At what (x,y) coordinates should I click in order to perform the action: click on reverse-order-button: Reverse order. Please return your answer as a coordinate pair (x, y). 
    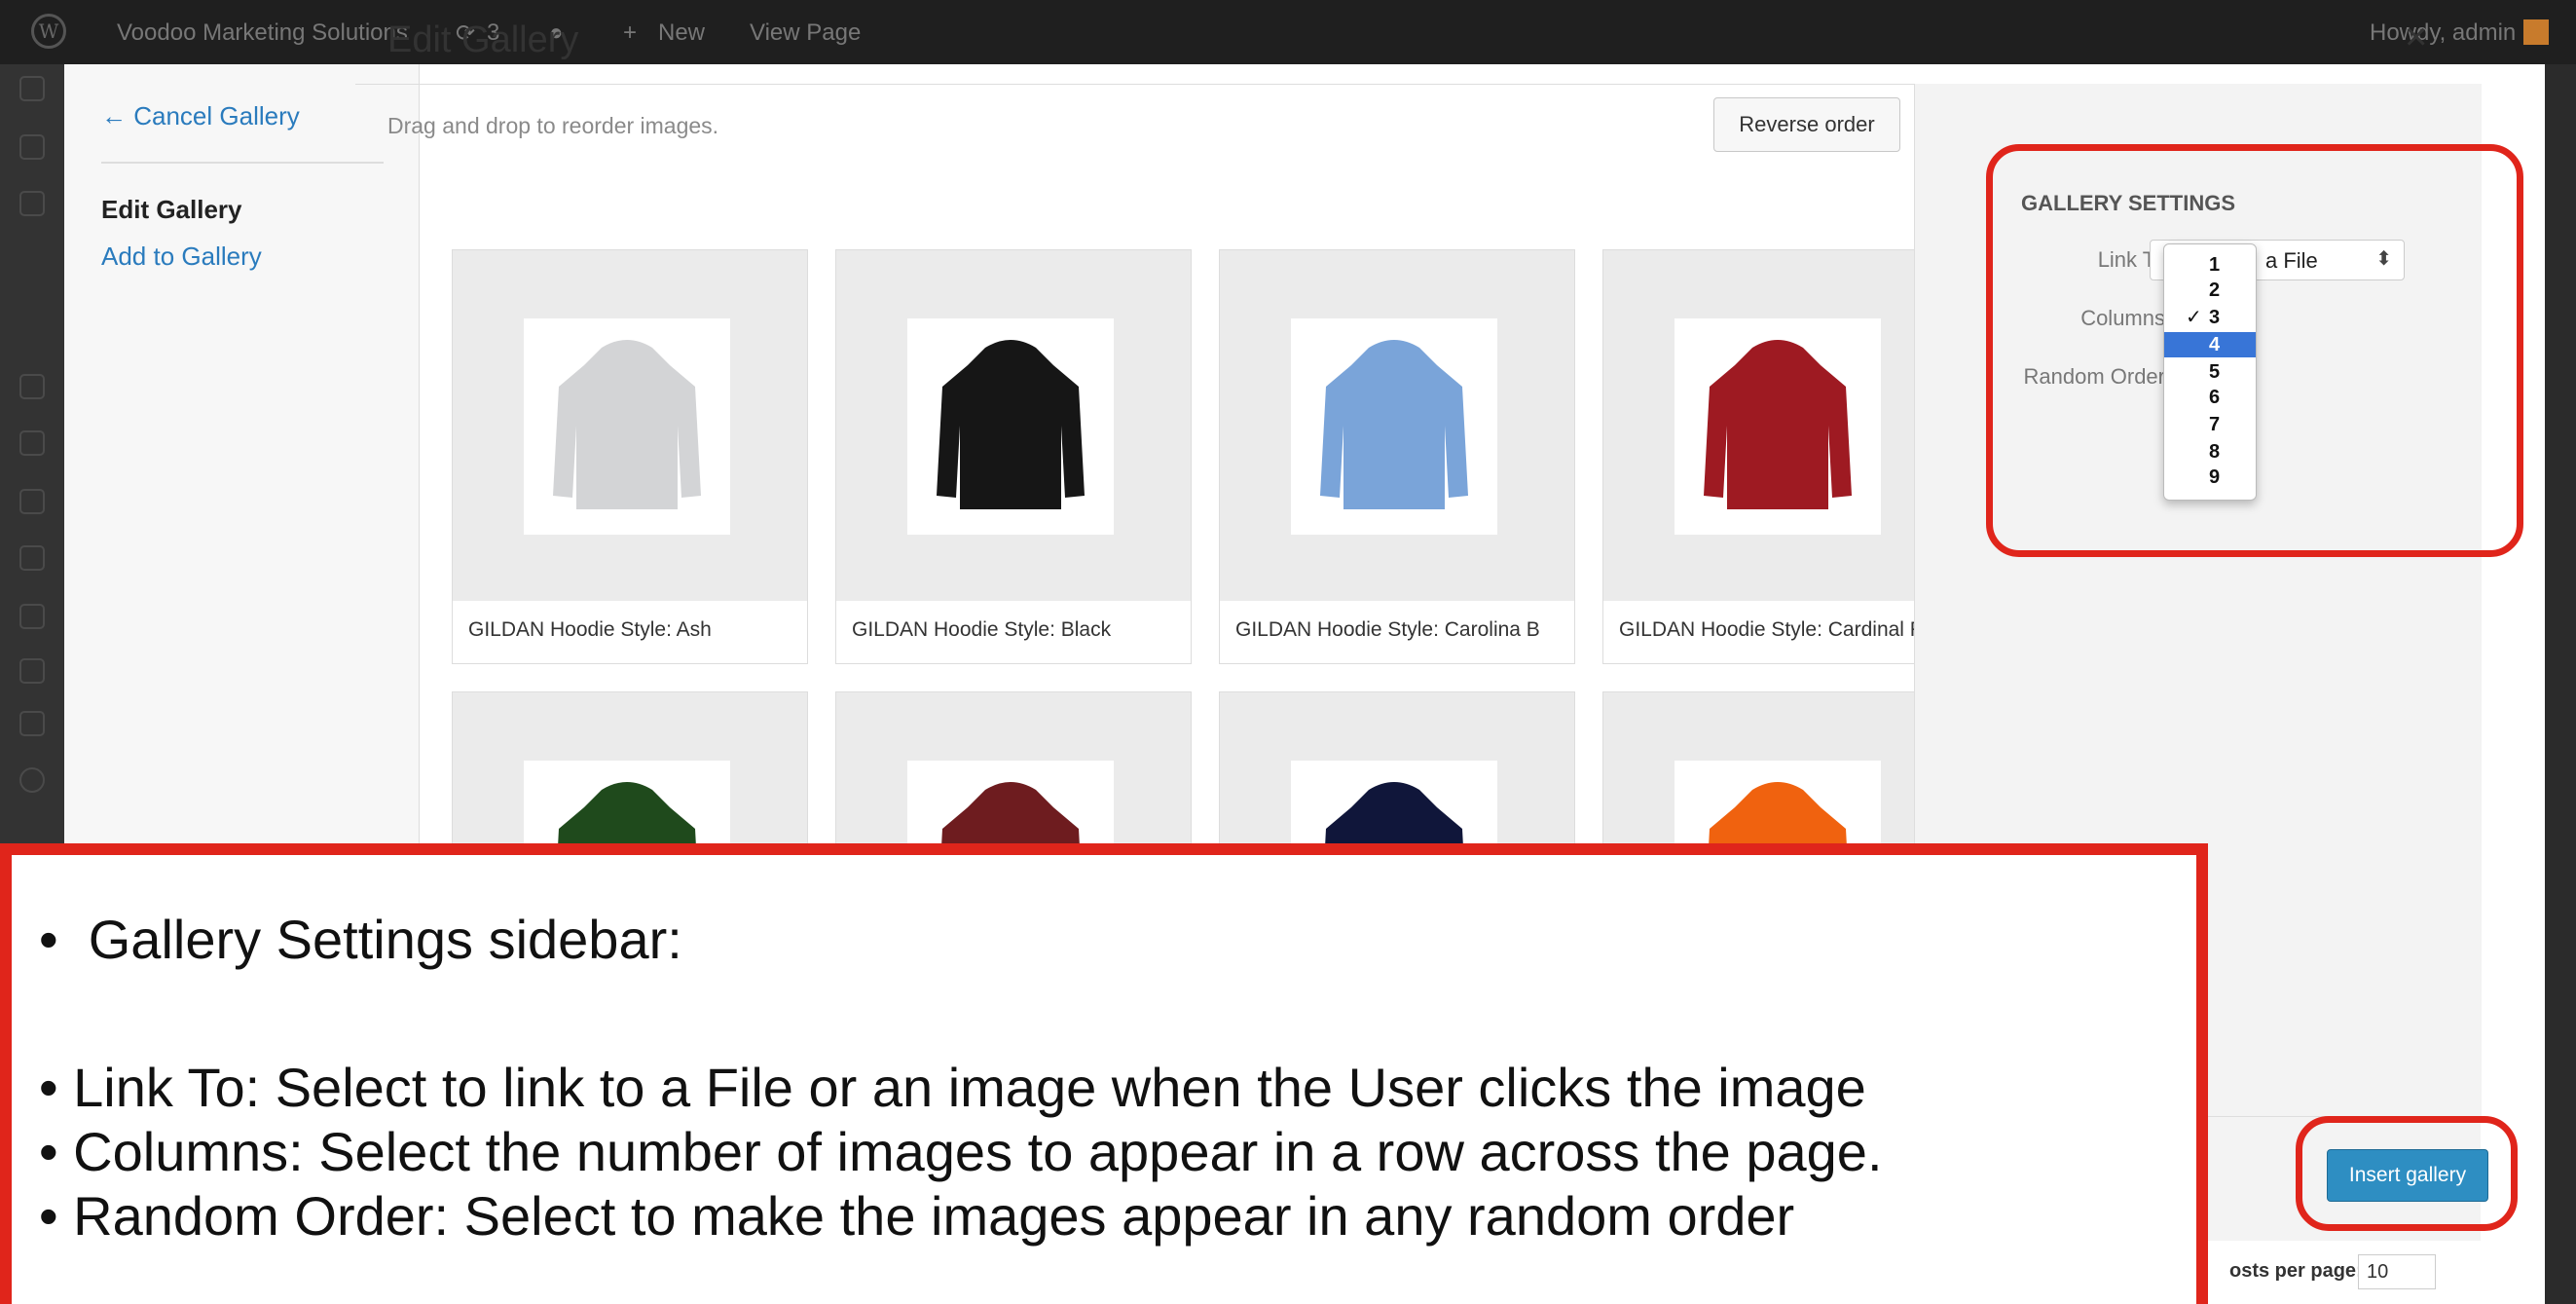
    Looking at the image, I should click on (1806, 124).